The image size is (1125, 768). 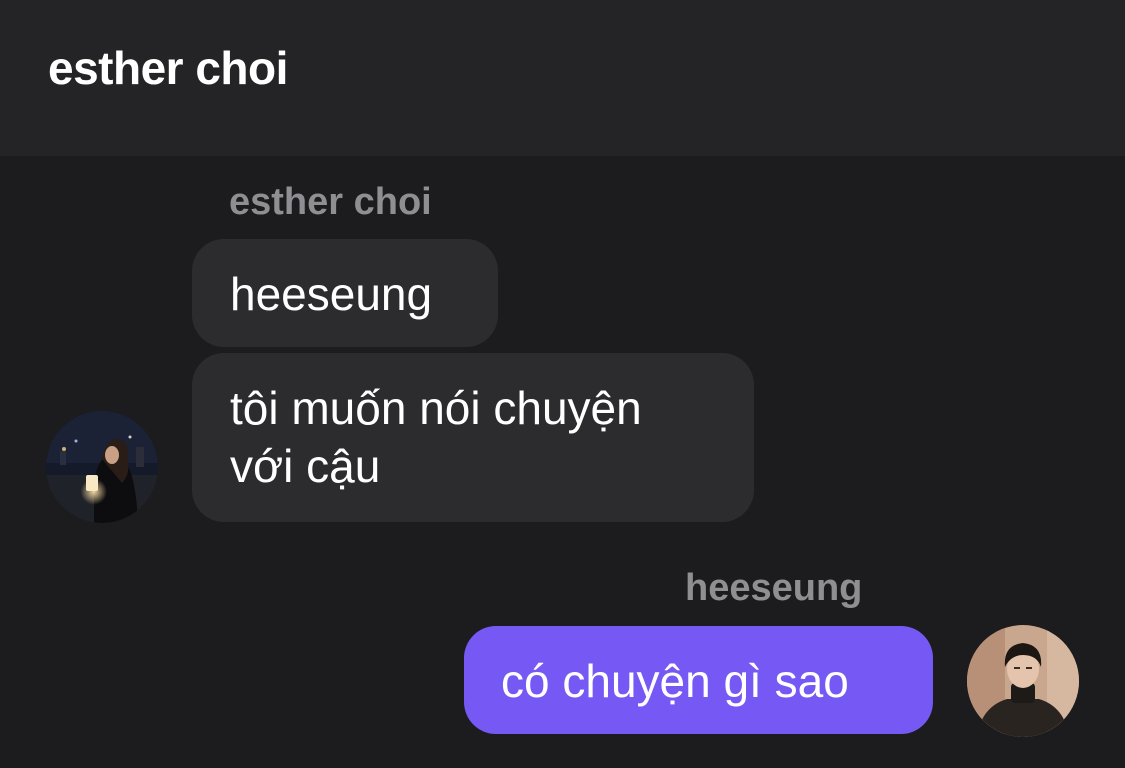 I want to click on message-text-line: với cậu, so click(x=305, y=466).